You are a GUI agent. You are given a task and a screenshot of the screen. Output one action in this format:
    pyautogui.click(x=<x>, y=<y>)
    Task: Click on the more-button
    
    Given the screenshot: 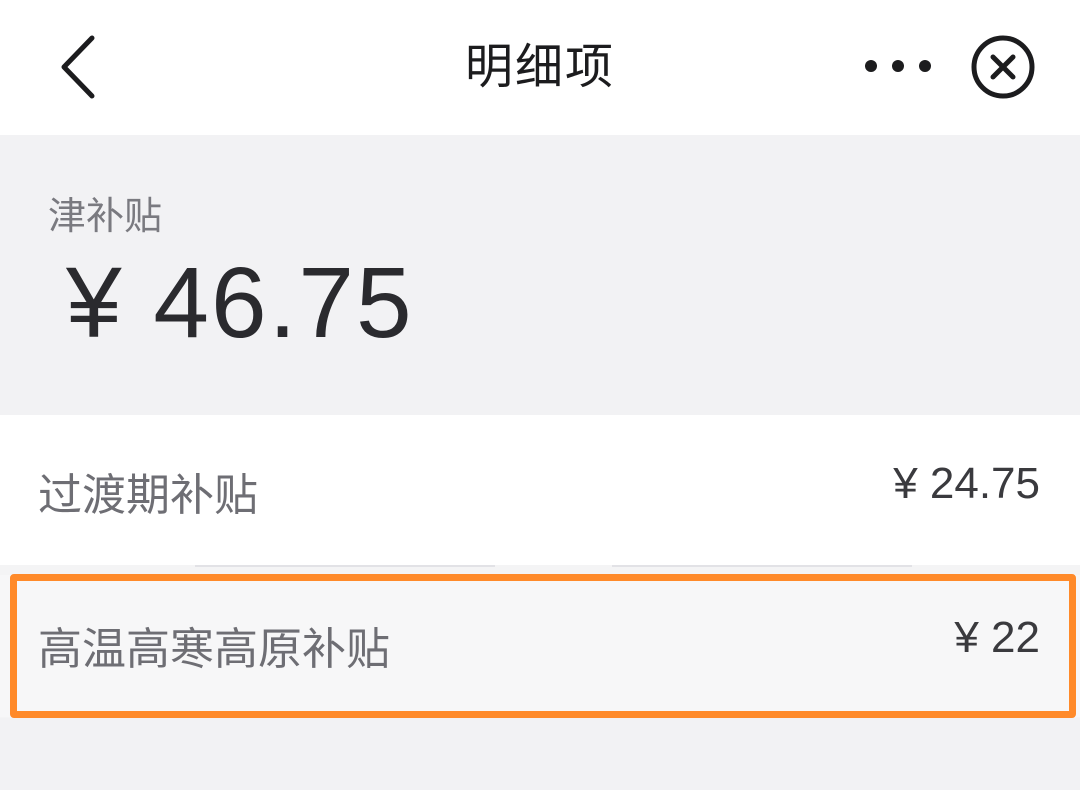 What is the action you would take?
    pyautogui.click(x=898, y=66)
    